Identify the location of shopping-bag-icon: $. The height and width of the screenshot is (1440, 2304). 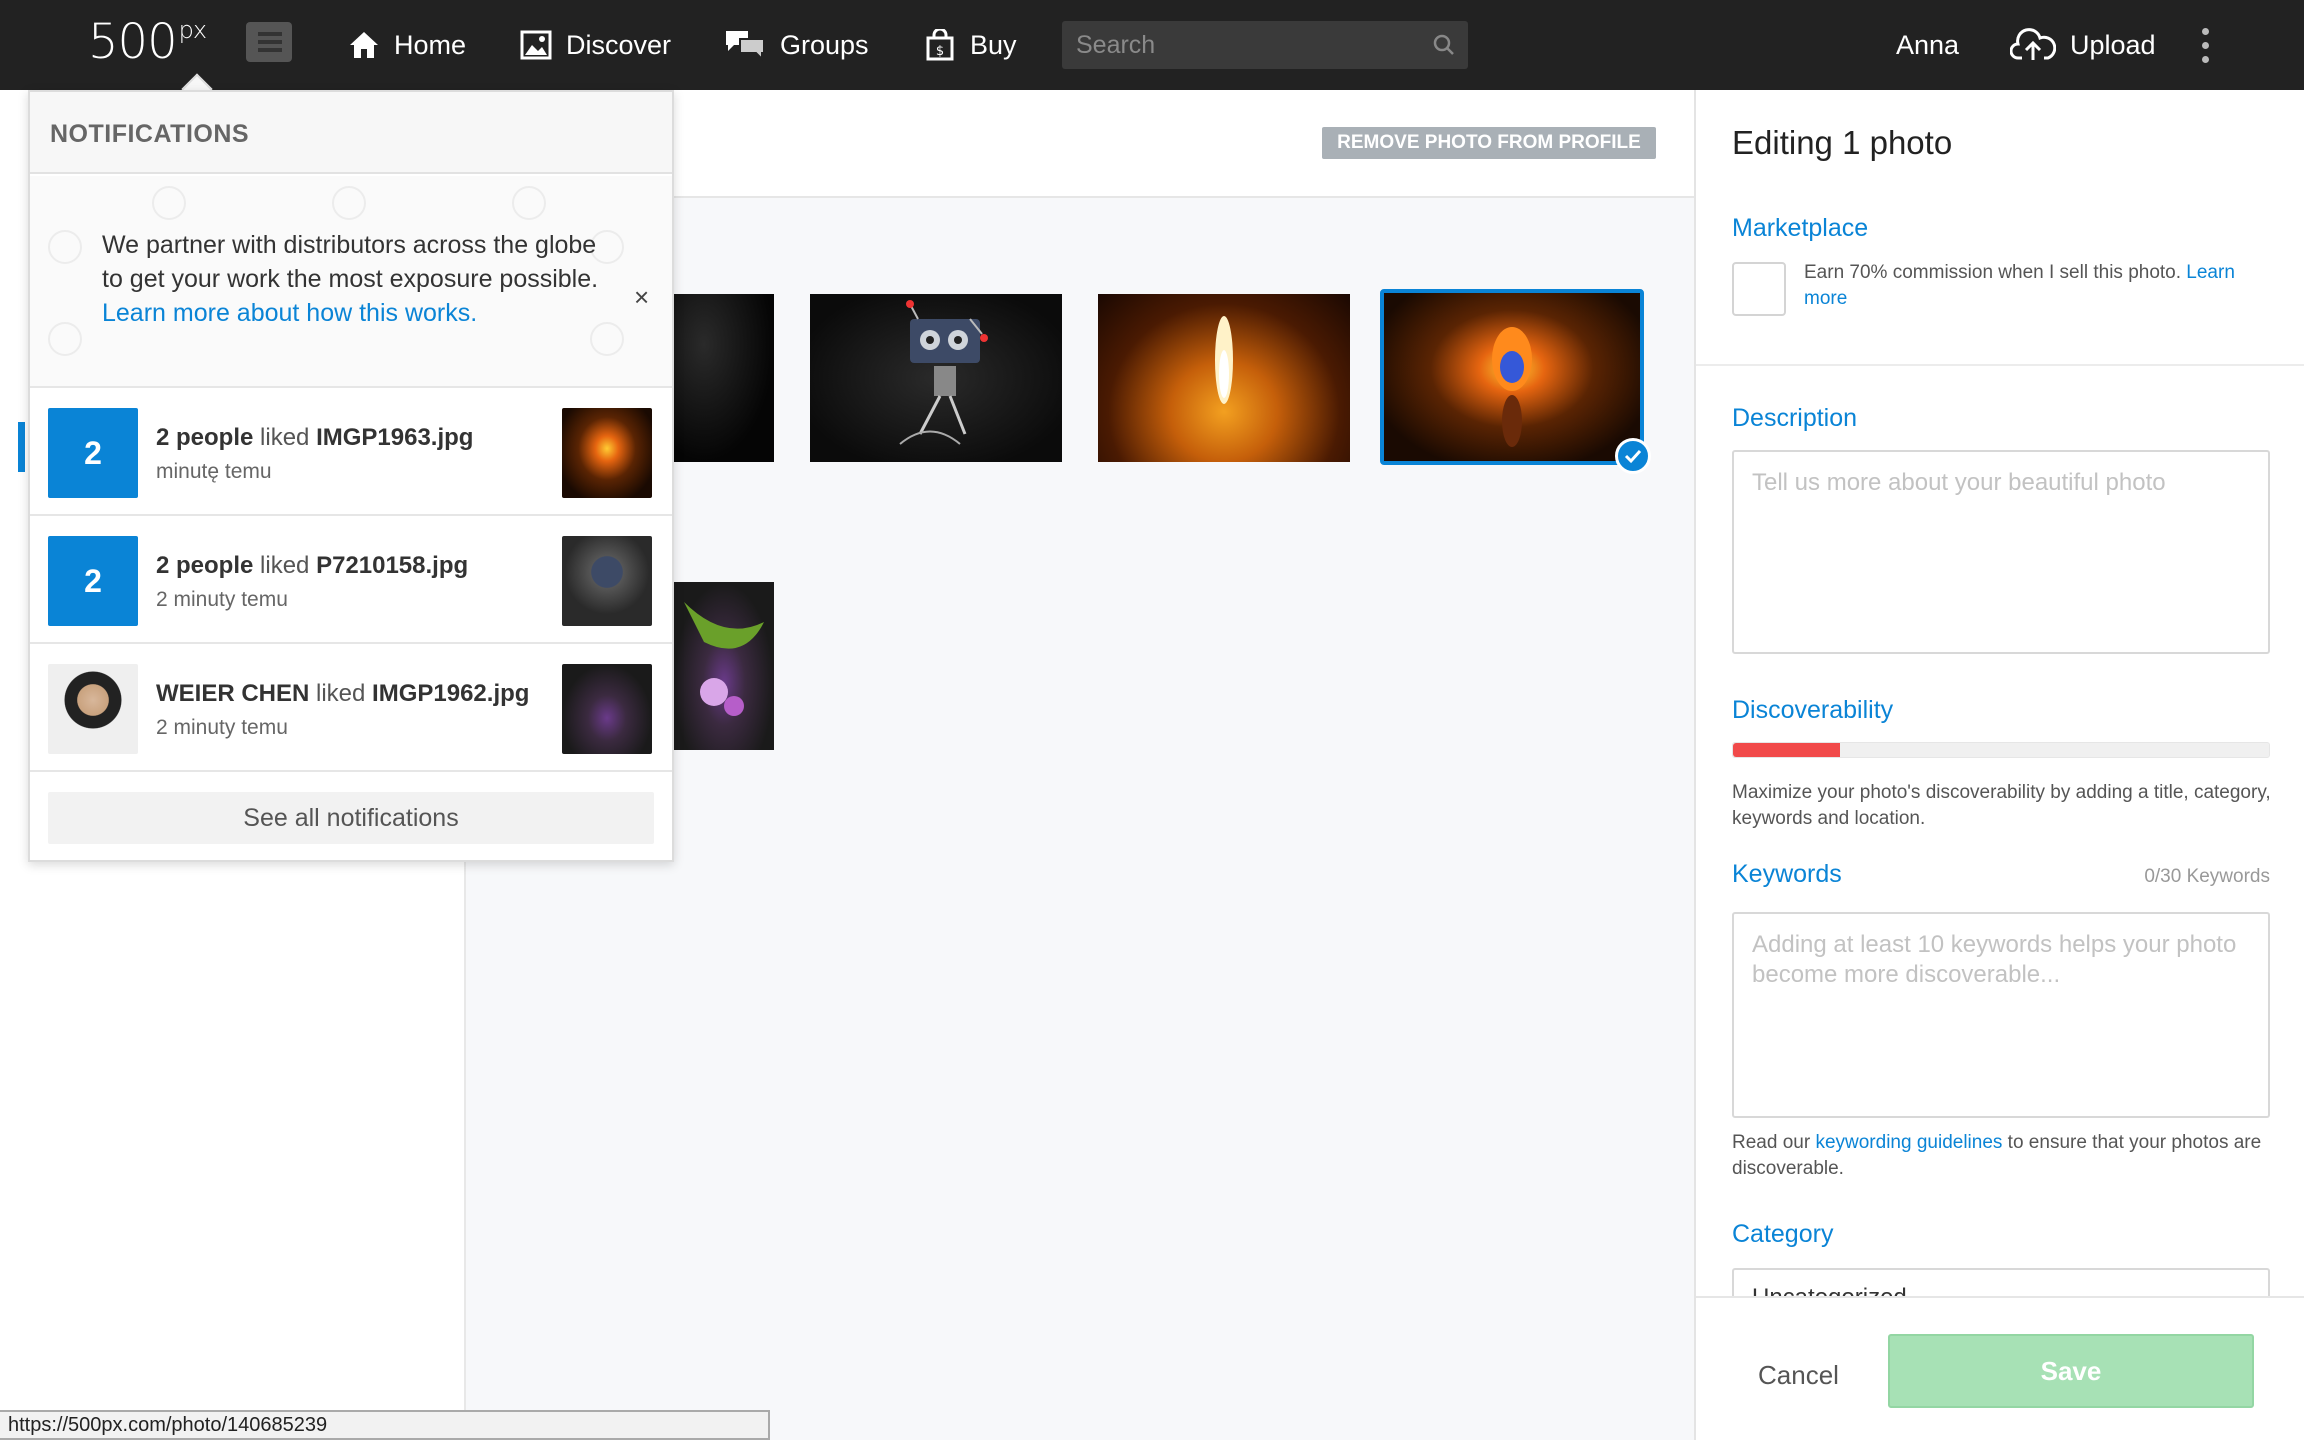
(940, 45).